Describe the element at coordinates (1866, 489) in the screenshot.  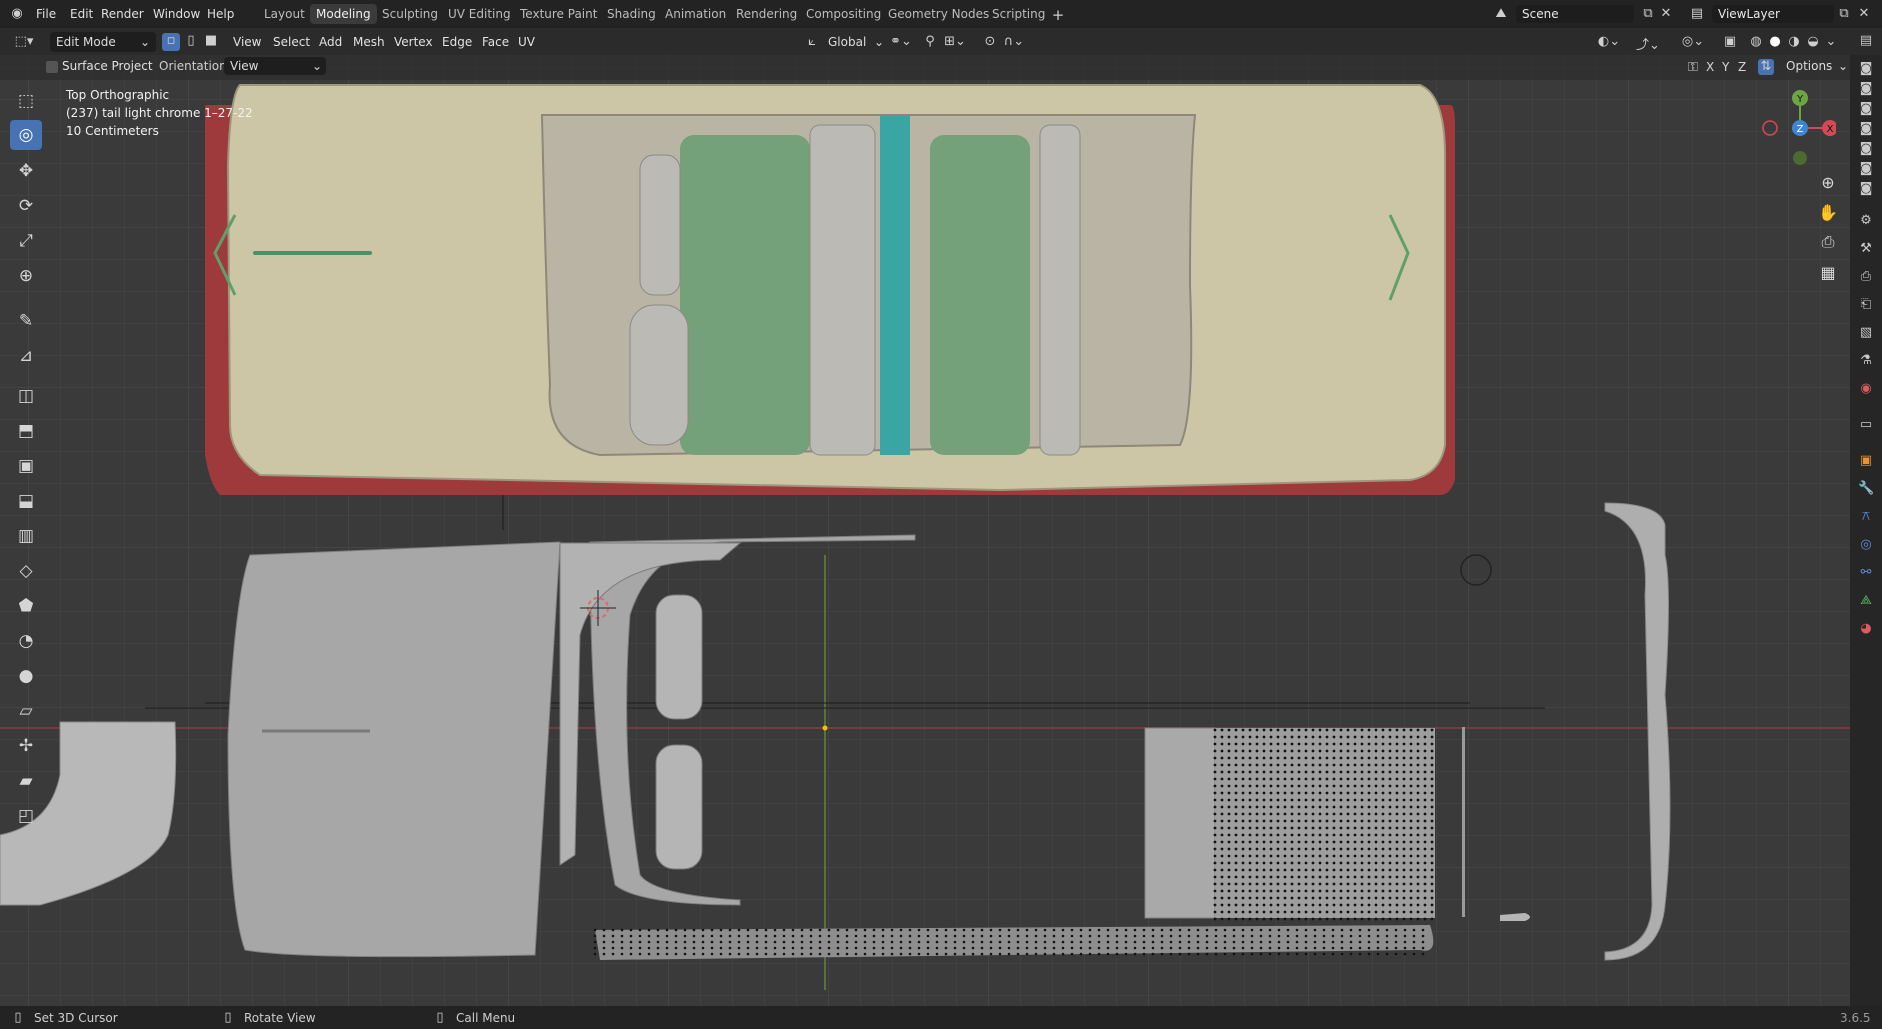
I see `modifier-properties-icon: 🔧` at that location.